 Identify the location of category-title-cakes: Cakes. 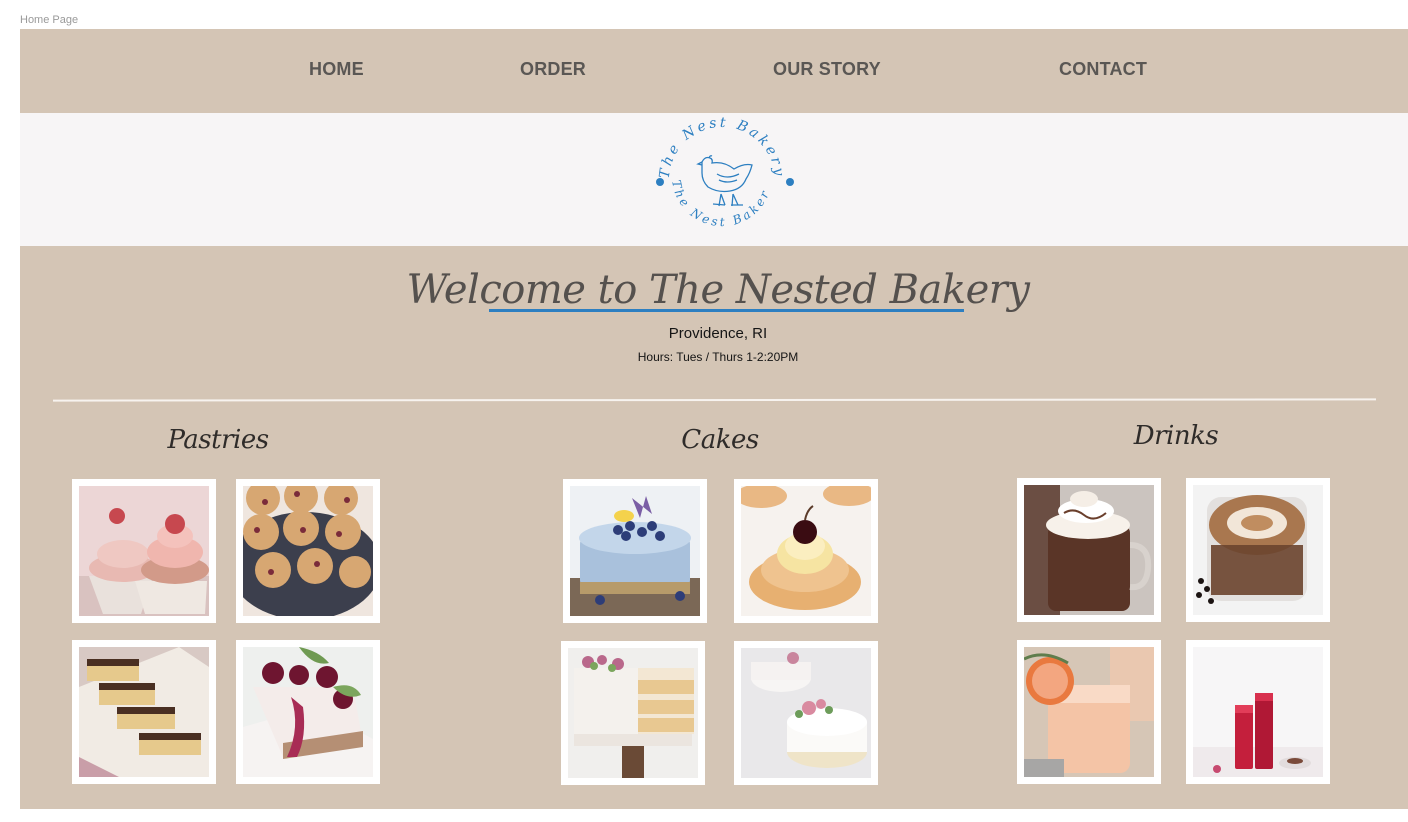
(720, 440).